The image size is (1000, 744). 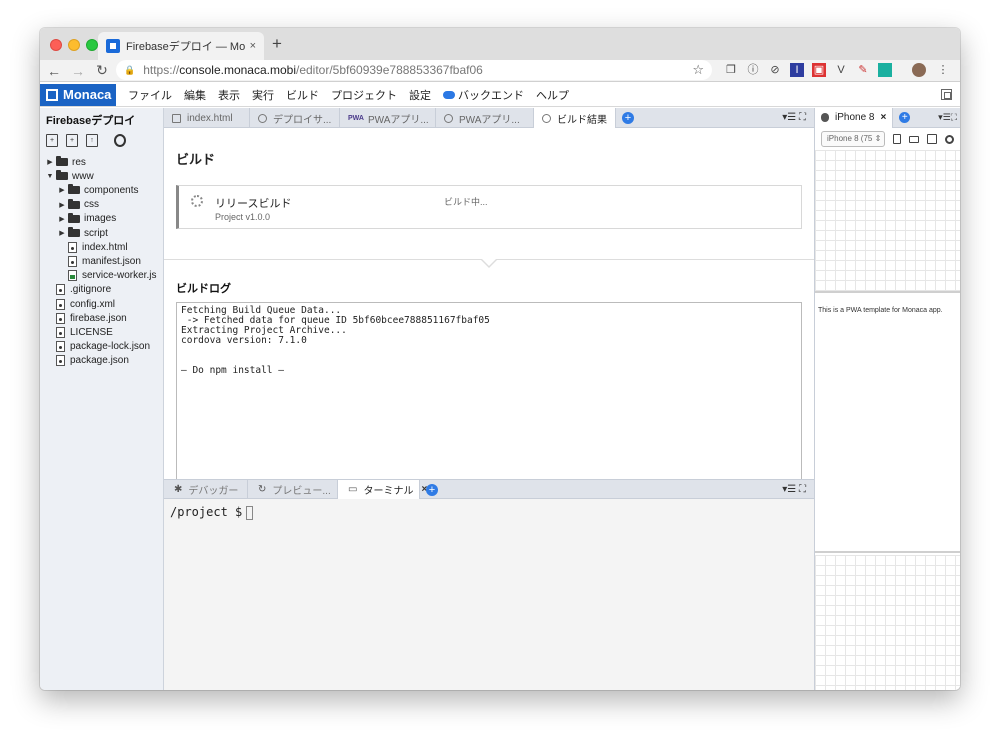 I want to click on menu-view: 表示, so click(x=229, y=95).